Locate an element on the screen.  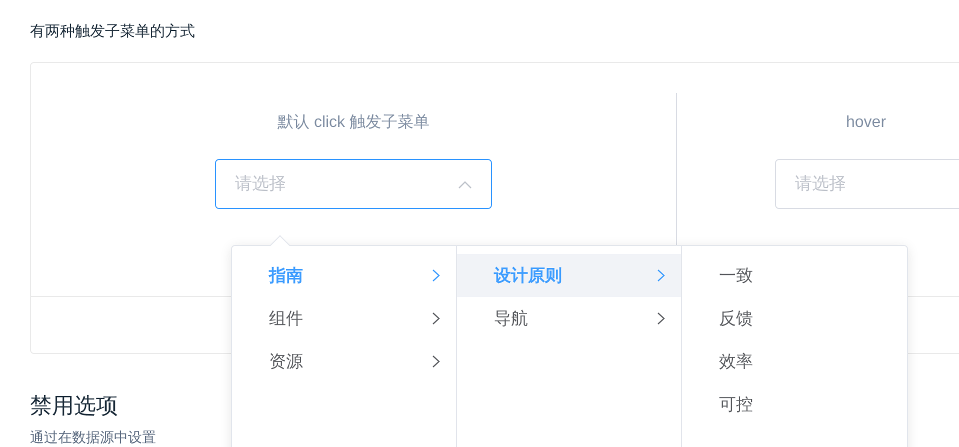
demo-label: 默认 click 触发子菜单 is located at coordinates (354, 123).